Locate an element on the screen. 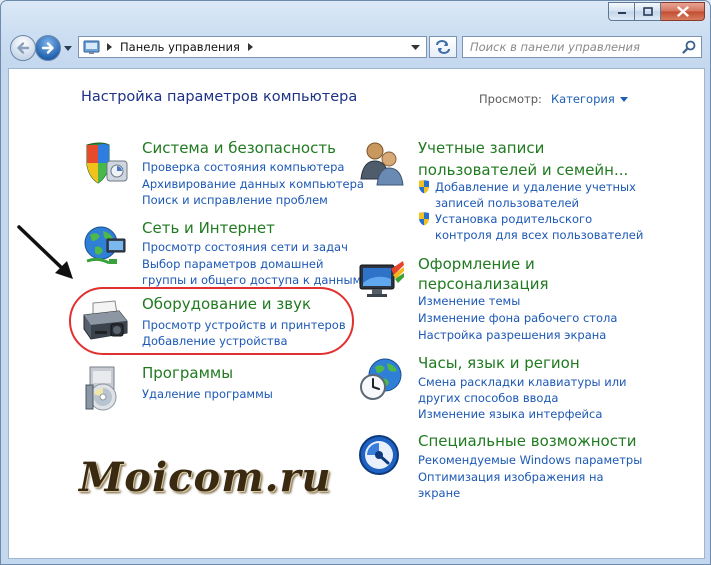 This screenshot has height=565, width=711. view-by-label: Просмотр: is located at coordinates (510, 99).